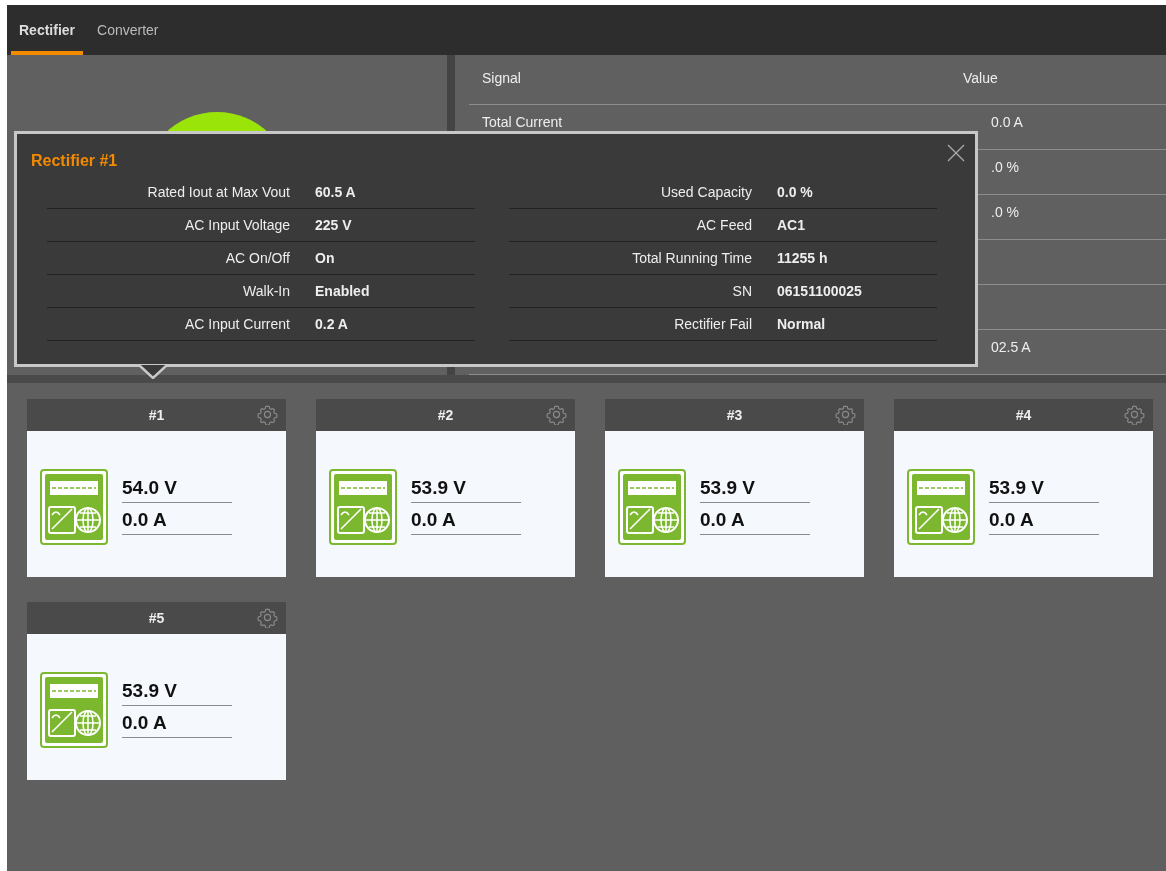 Image resolution: width=1166 pixels, height=871 pixels. I want to click on property-value: Enabled, so click(342, 291).